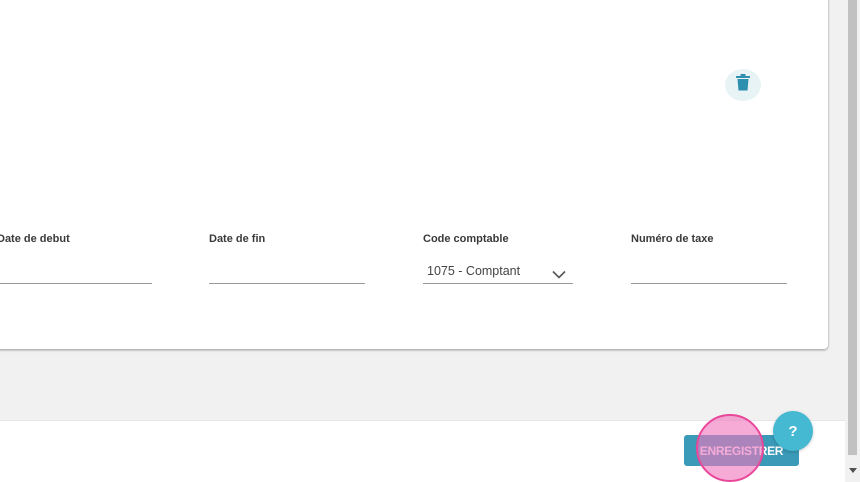 Image resolution: width=860 pixels, height=482 pixels. I want to click on date-fin-label: Date de fin, so click(237, 239).